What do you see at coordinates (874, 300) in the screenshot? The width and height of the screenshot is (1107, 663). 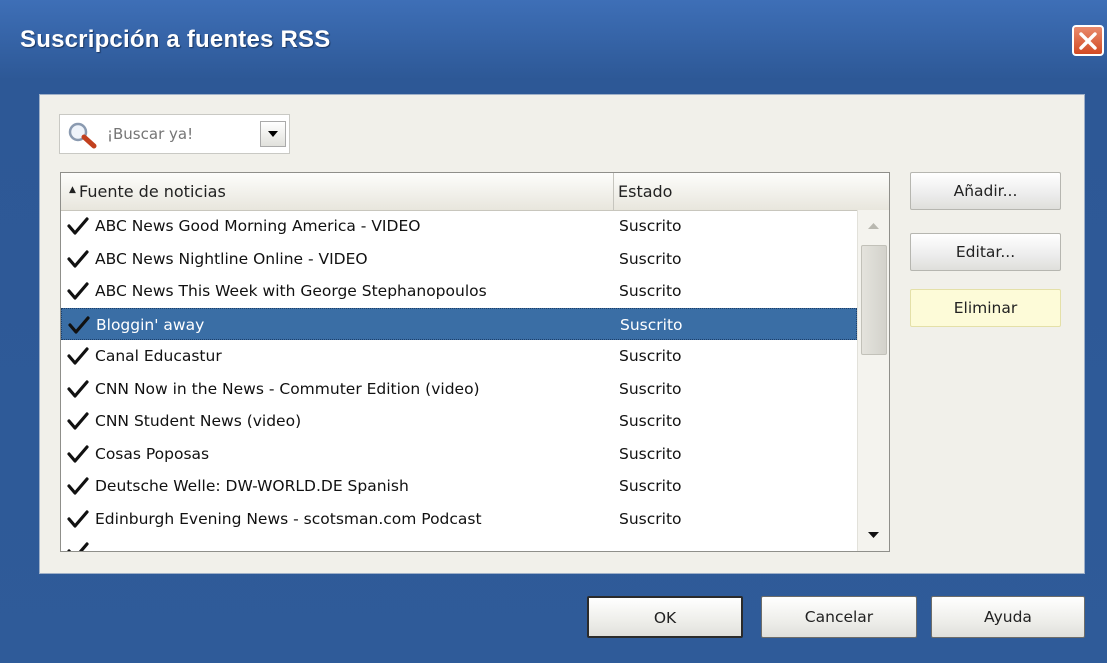 I see `scrollbar-thumb` at bounding box center [874, 300].